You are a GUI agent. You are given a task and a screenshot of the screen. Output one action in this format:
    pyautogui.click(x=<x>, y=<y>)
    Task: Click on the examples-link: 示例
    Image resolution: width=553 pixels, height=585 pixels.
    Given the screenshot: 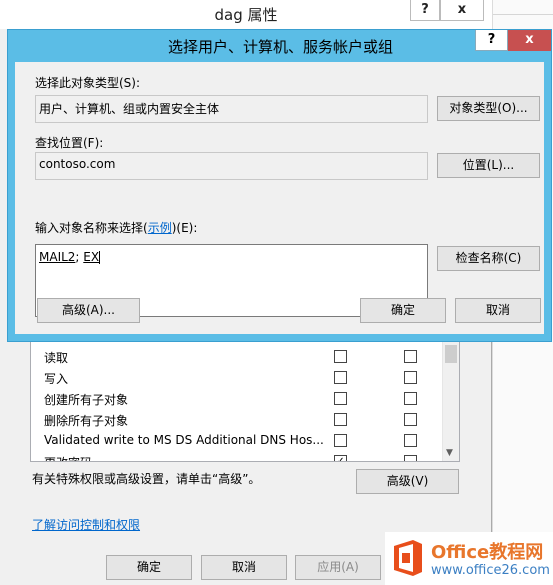 What is the action you would take?
    pyautogui.click(x=160, y=228)
    